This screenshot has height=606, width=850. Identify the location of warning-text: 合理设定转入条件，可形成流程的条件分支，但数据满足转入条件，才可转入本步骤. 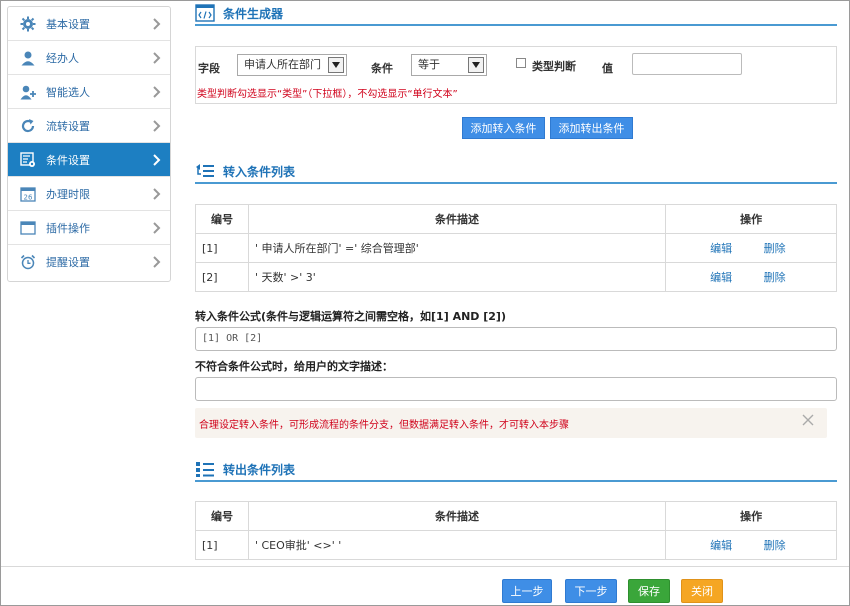
(384, 425).